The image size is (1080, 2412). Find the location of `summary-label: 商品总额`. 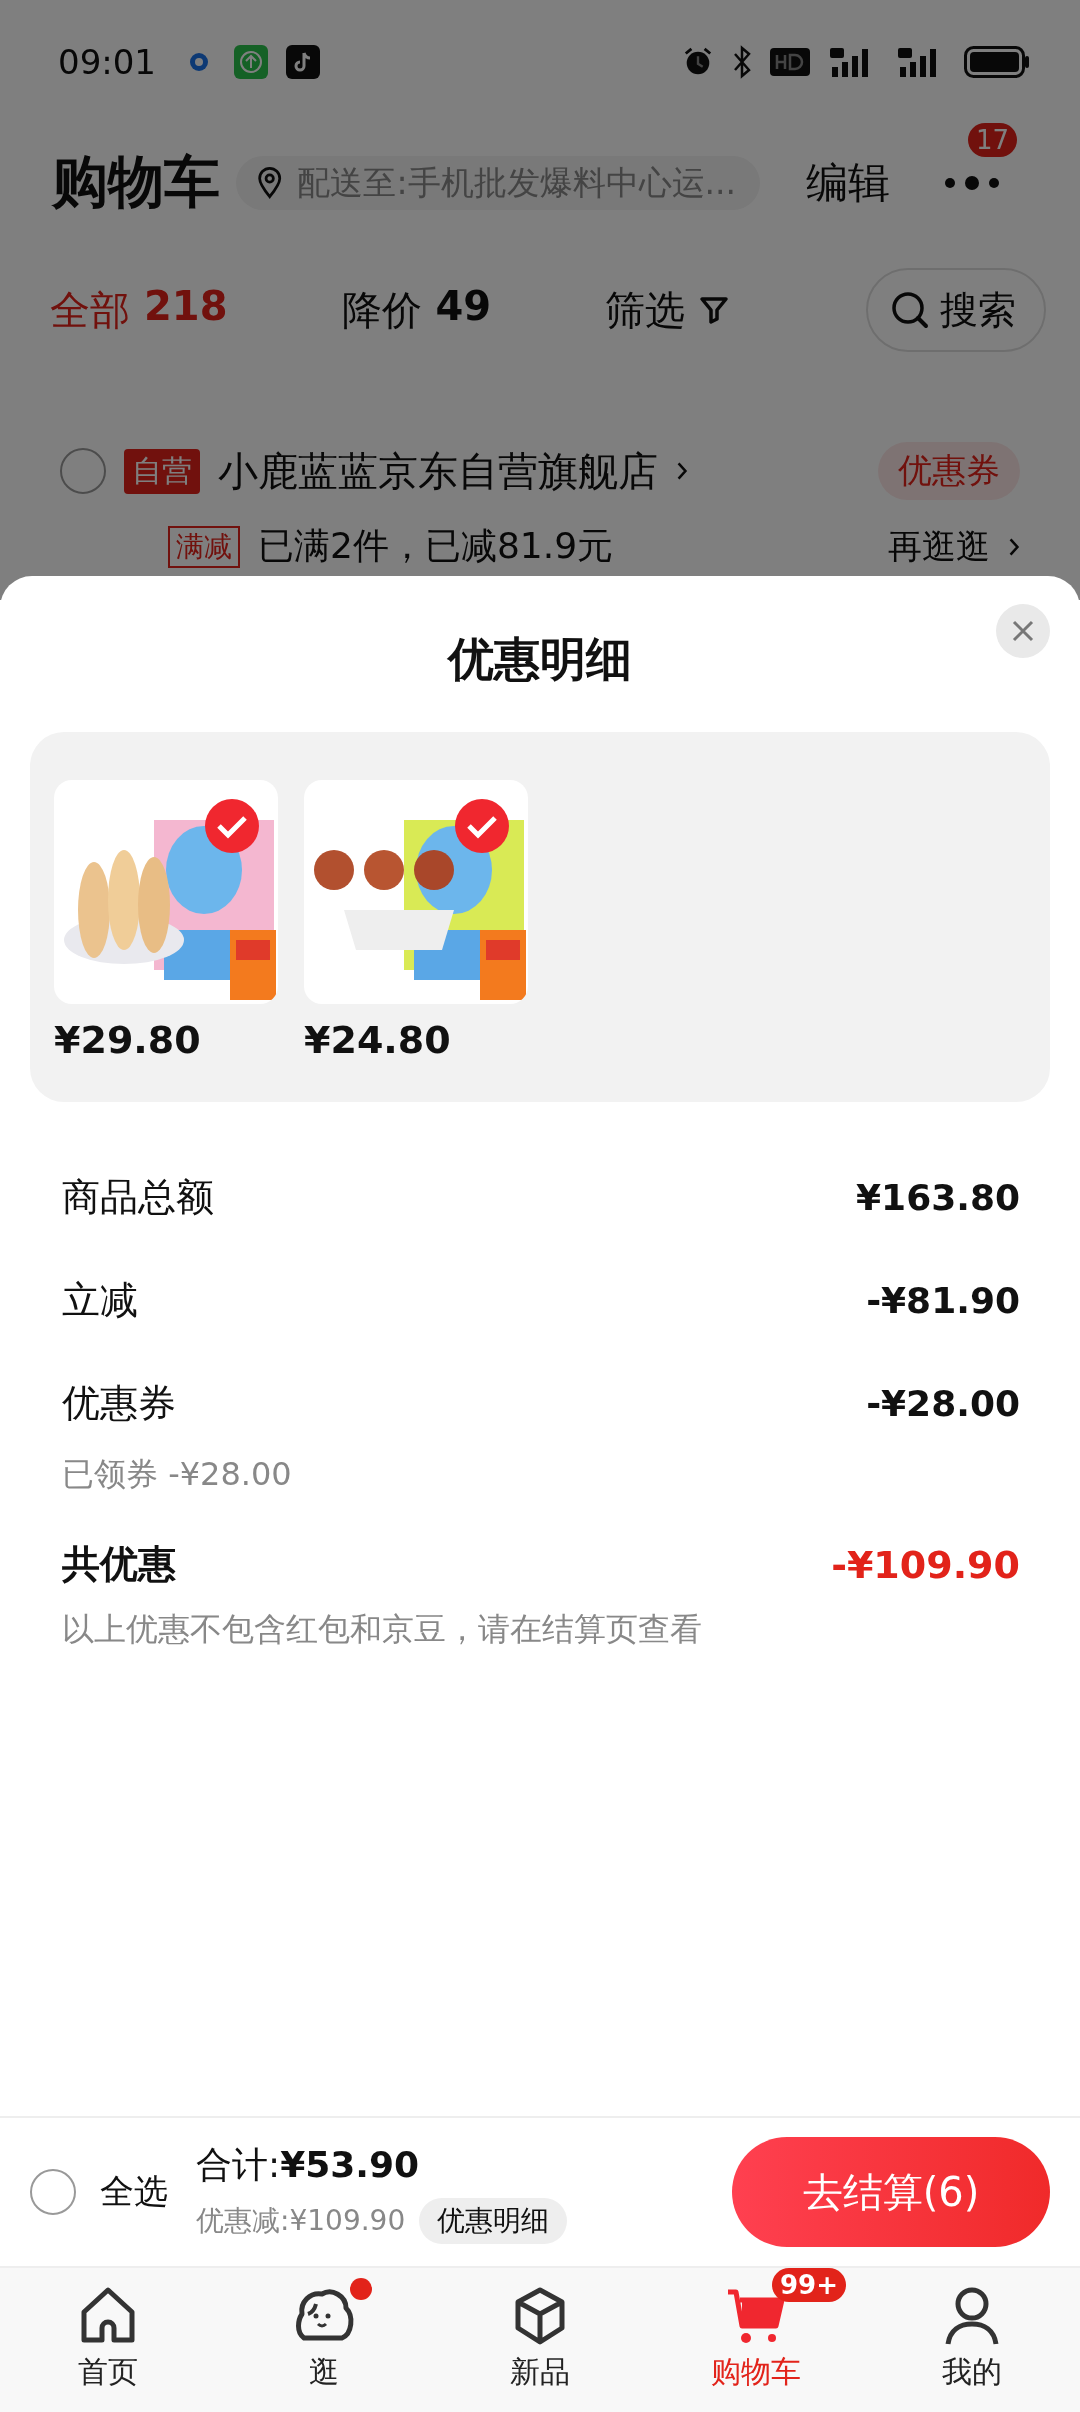

summary-label: 商品总额 is located at coordinates (138, 1197).